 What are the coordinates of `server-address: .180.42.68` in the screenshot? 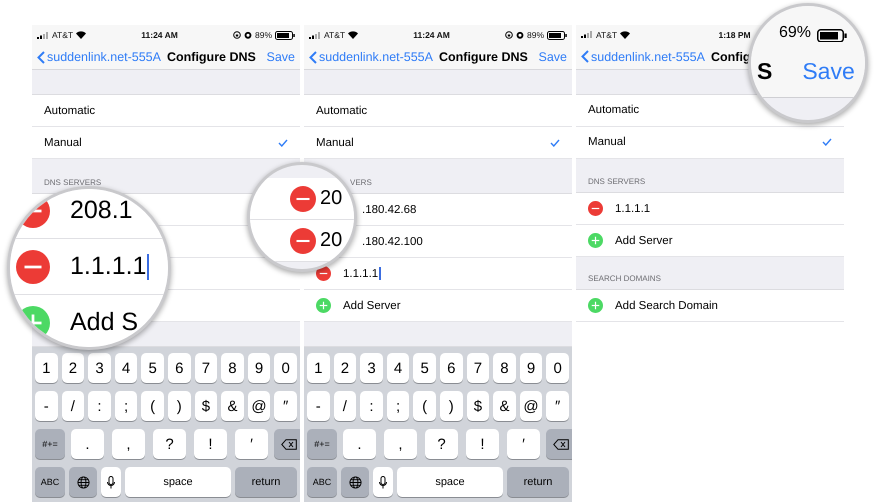 It's located at (389, 210).